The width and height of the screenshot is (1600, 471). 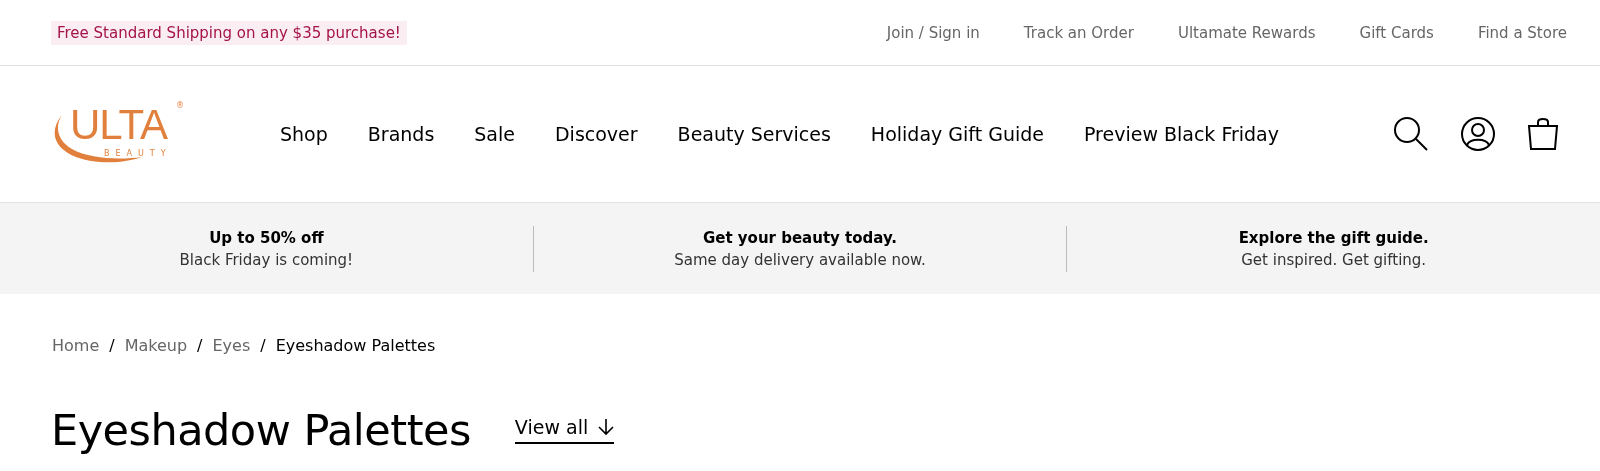 I want to click on promo-banner: Free Standard Shipping on any $35 purchase!, so click(x=229, y=32).